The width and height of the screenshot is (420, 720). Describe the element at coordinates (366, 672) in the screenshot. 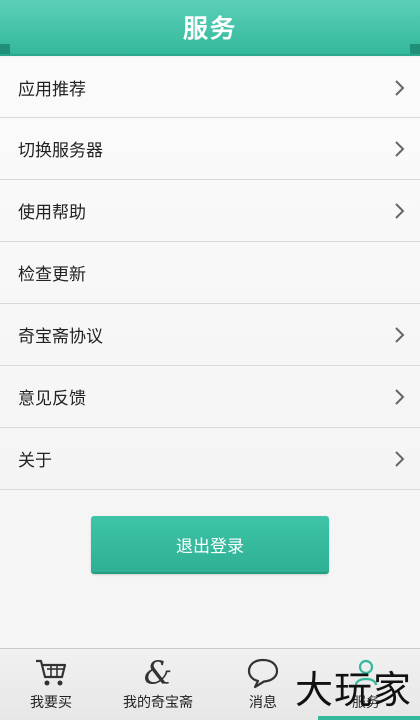

I see `service-icon` at that location.